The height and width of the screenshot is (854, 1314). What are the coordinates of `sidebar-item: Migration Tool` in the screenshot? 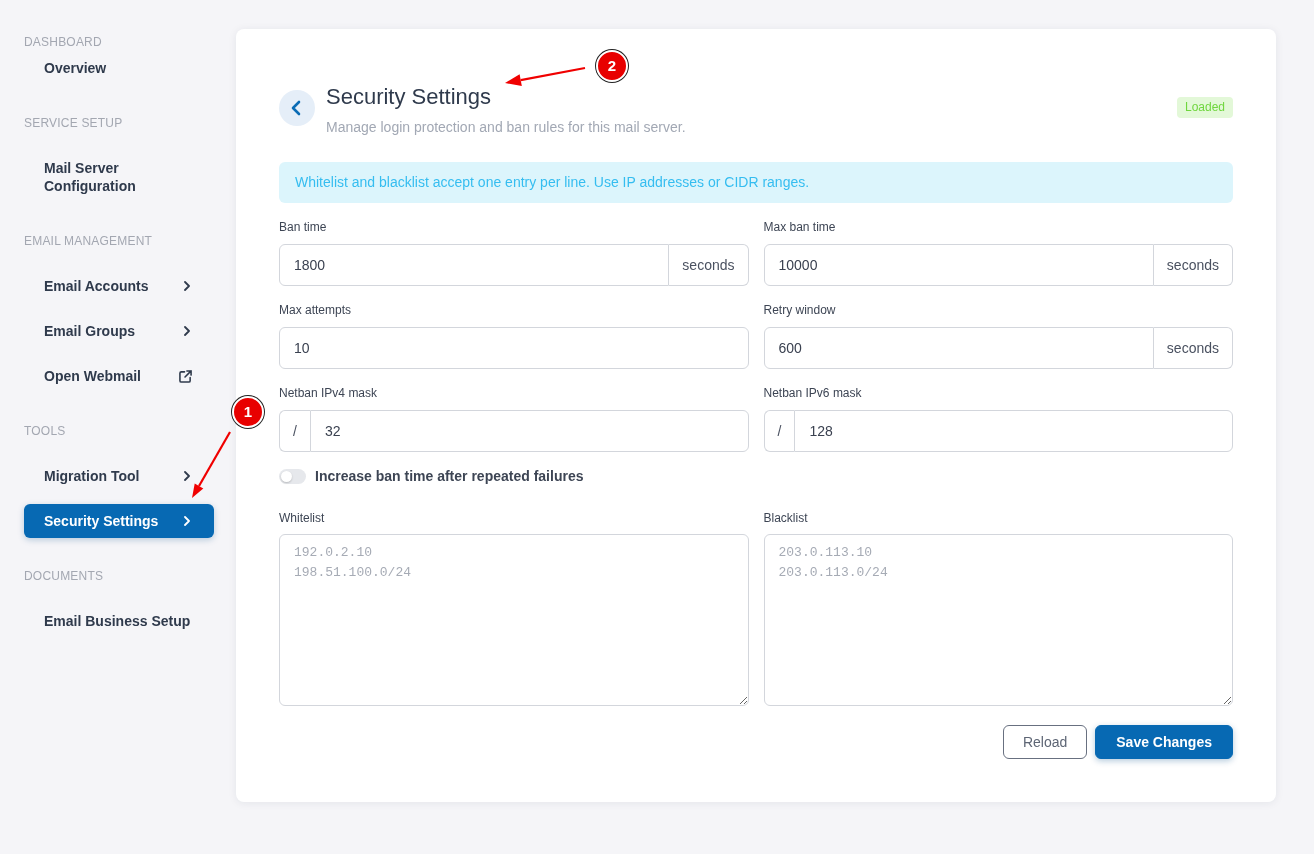 It's located at (119, 476).